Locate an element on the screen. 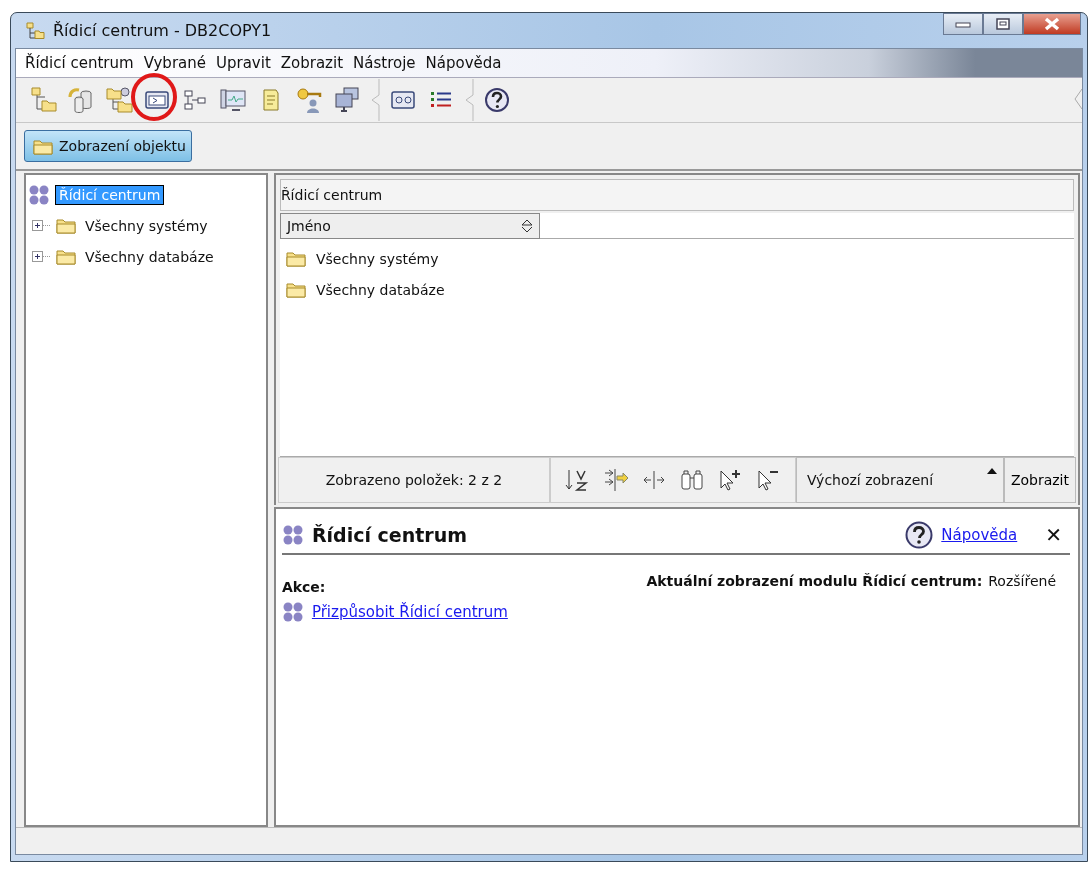 Image resolution: width=1092 pixels, height=874 pixels. binoculars-icon is located at coordinates (691, 480).